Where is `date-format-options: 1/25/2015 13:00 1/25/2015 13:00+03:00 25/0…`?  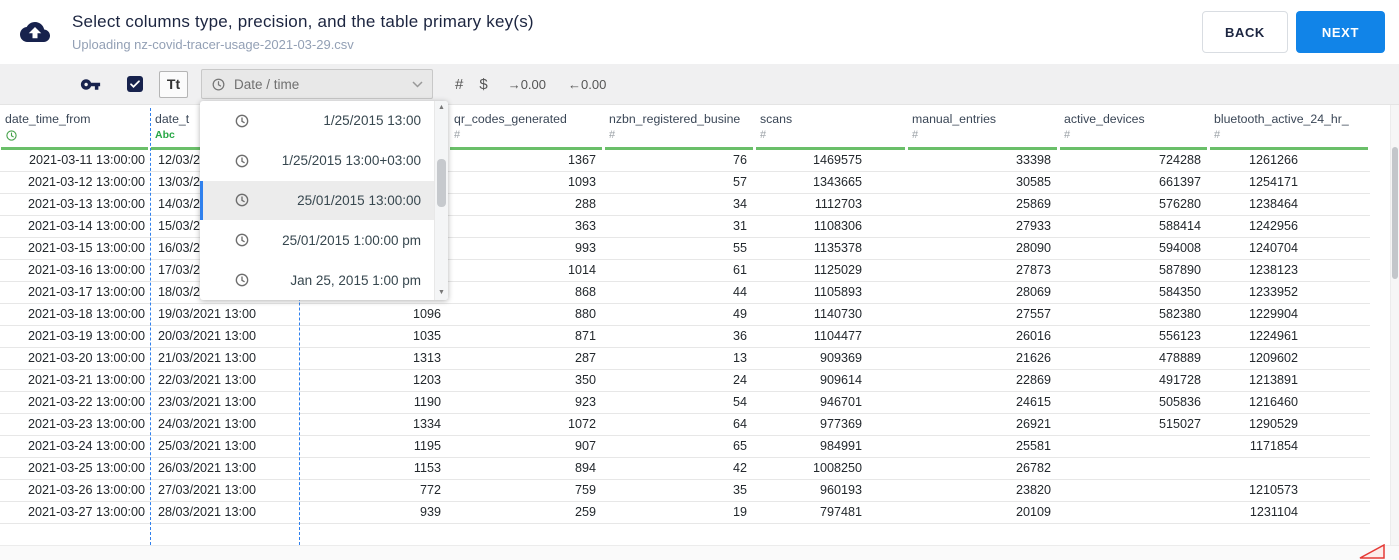
date-format-options: 1/25/2015 13:00 1/25/2015 13:00+03:00 25/0… is located at coordinates (317, 200).